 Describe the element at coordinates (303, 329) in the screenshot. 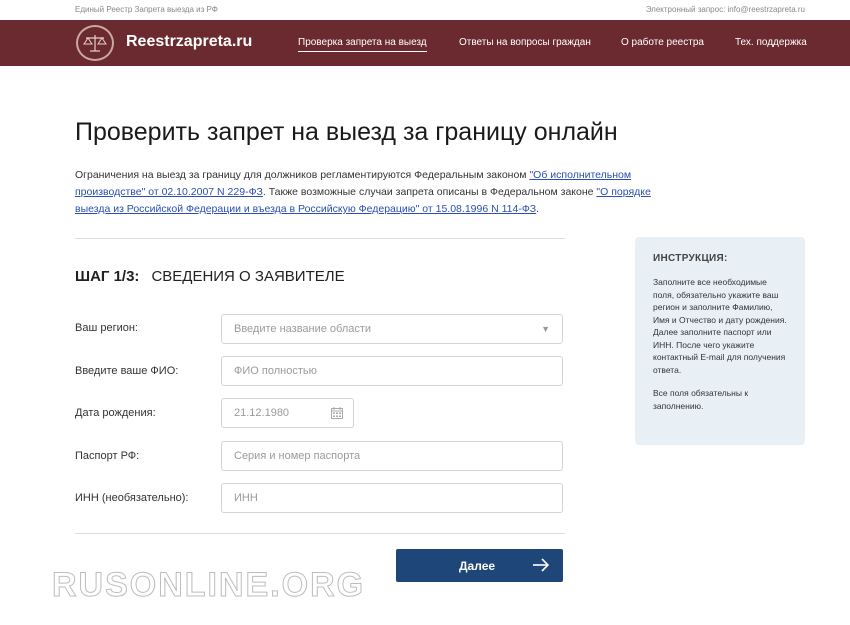

I see `region-placeholder: Введите название области` at that location.